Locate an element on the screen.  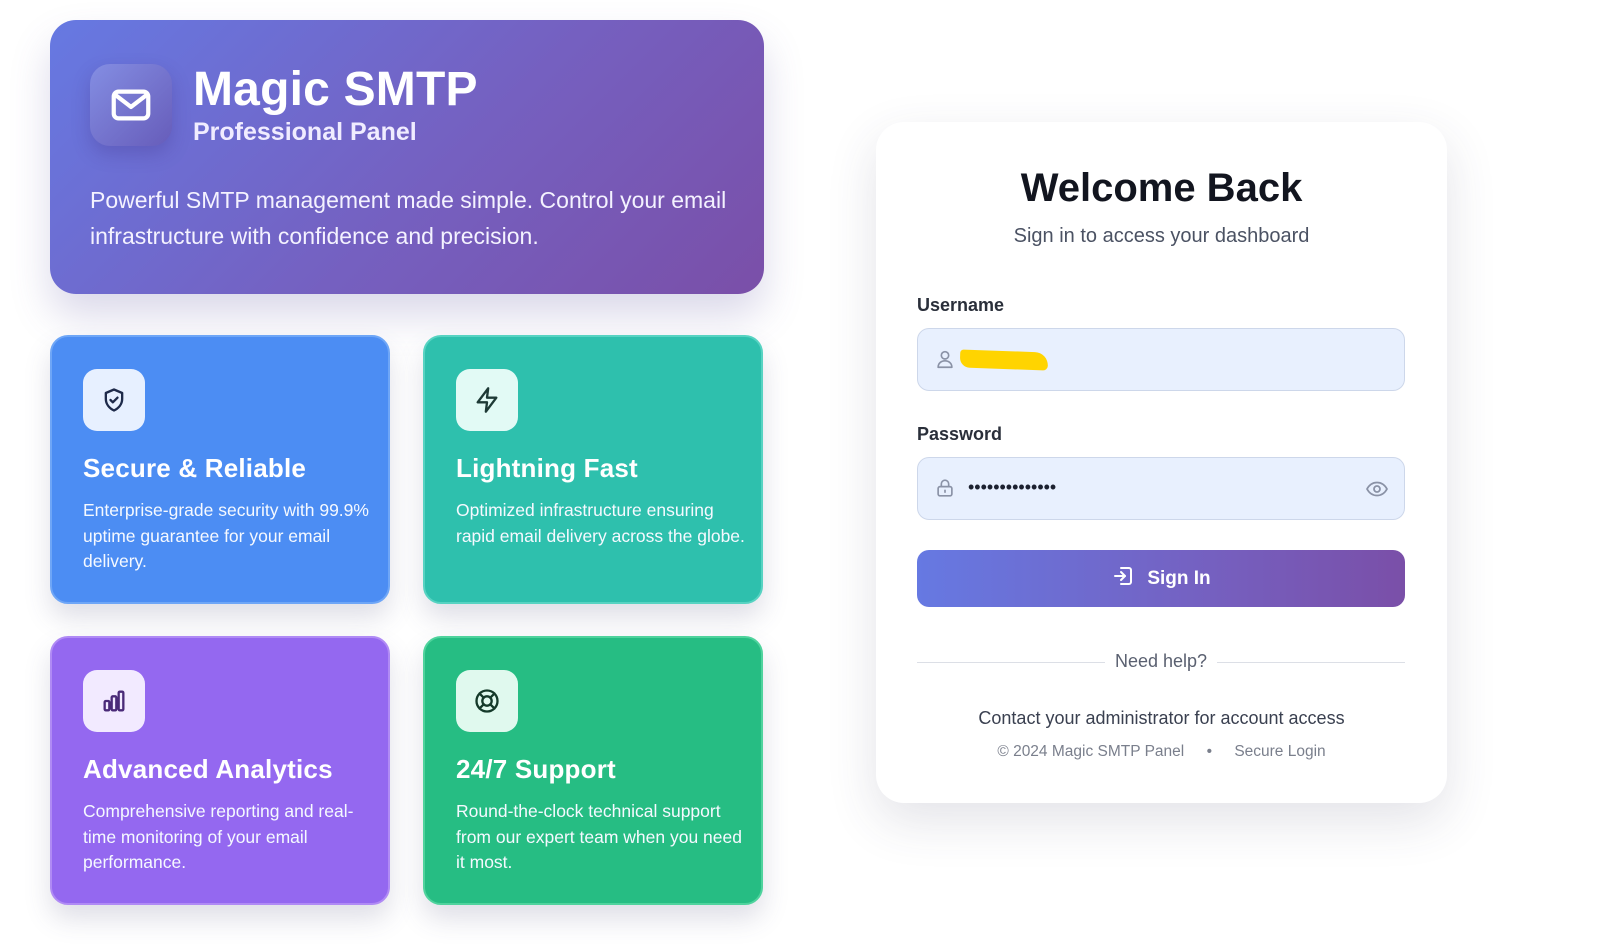
shield-check-icon is located at coordinates (114, 400).